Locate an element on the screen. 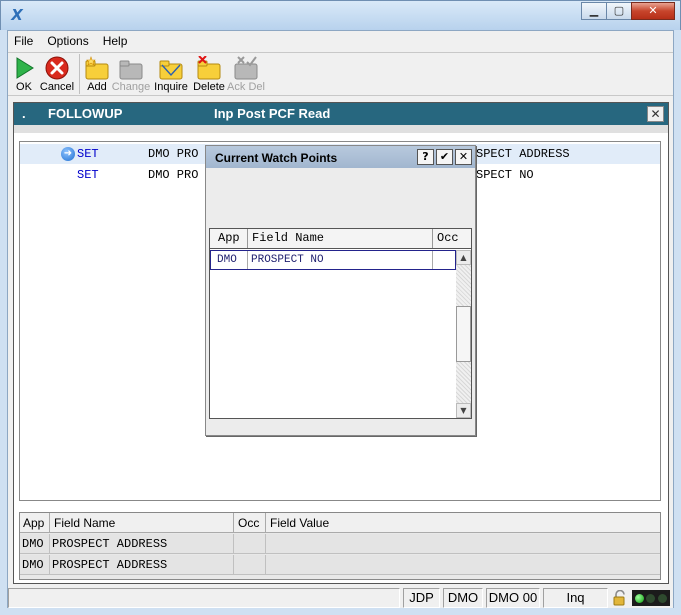  minimize-icon: ▁ is located at coordinates (594, 10).